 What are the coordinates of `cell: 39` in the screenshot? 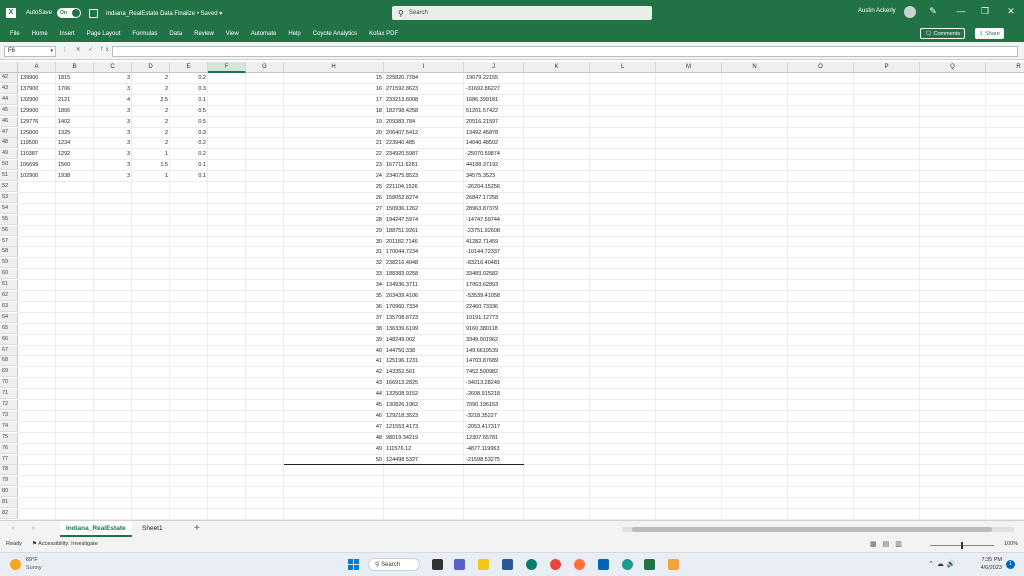 It's located at (334, 340).